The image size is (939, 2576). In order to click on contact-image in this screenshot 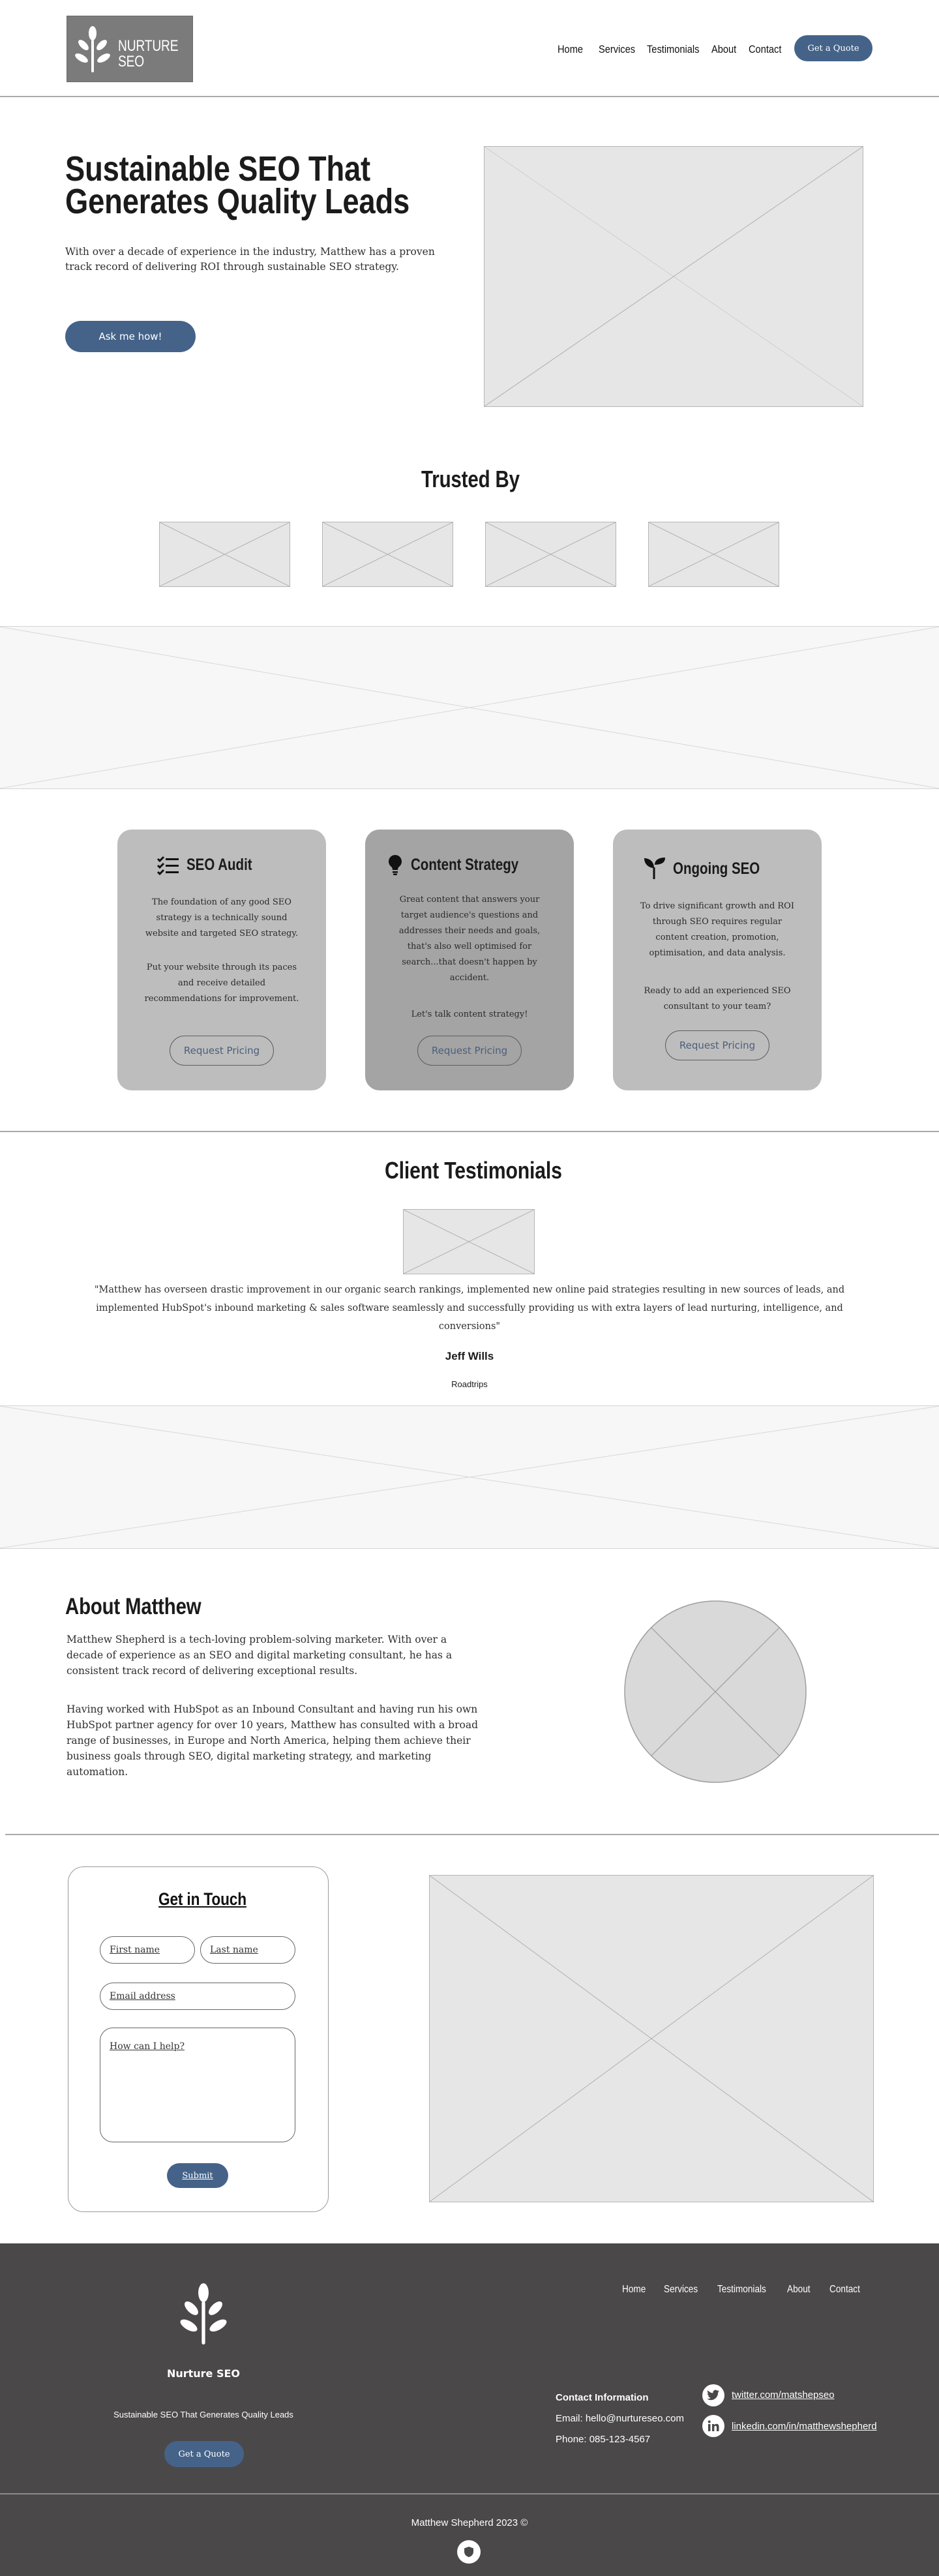, I will do `click(651, 2038)`.